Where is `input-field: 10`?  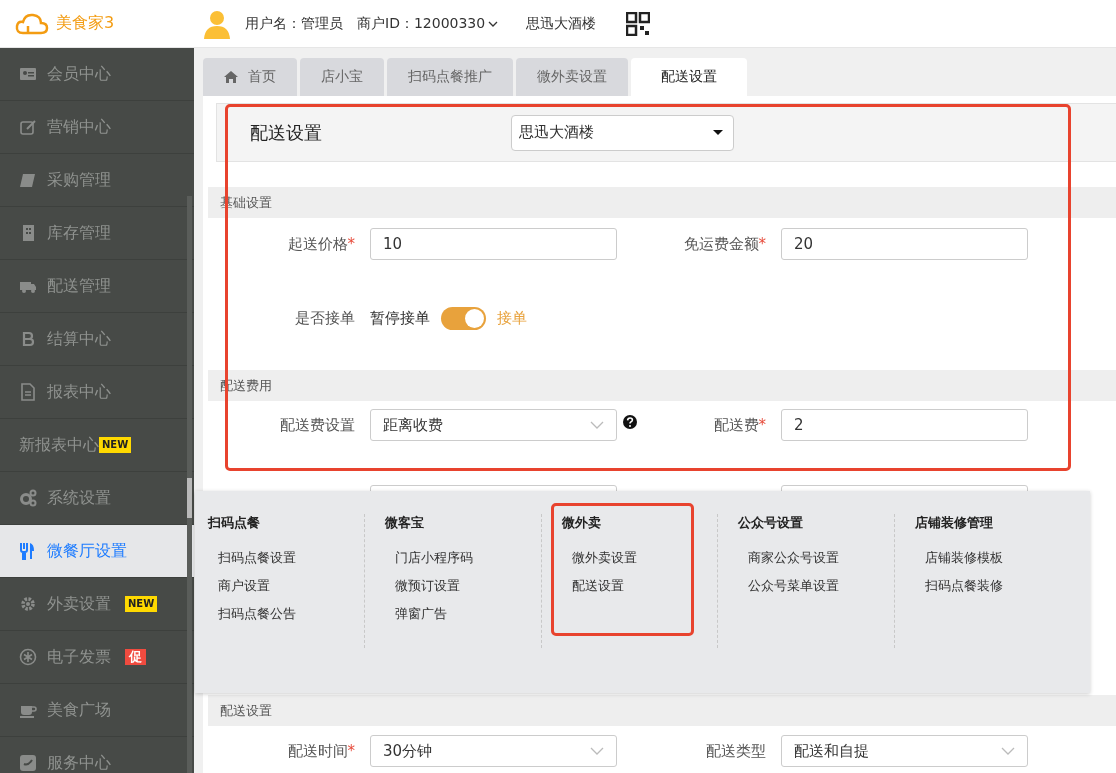
input-field: 10 is located at coordinates (493, 244).